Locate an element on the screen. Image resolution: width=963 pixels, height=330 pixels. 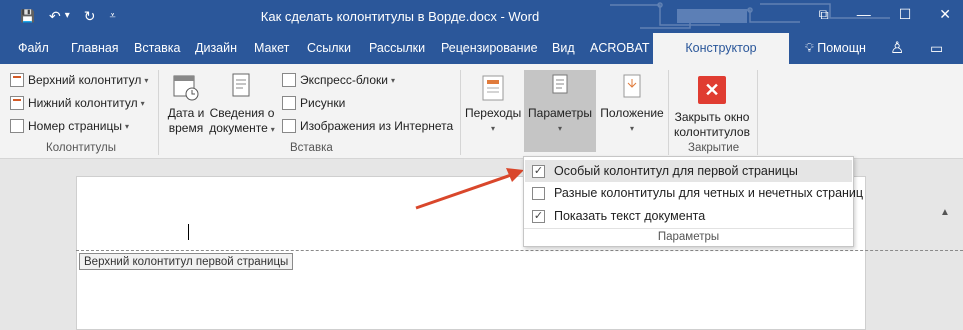
picture-icon is located at coordinates (289, 103).